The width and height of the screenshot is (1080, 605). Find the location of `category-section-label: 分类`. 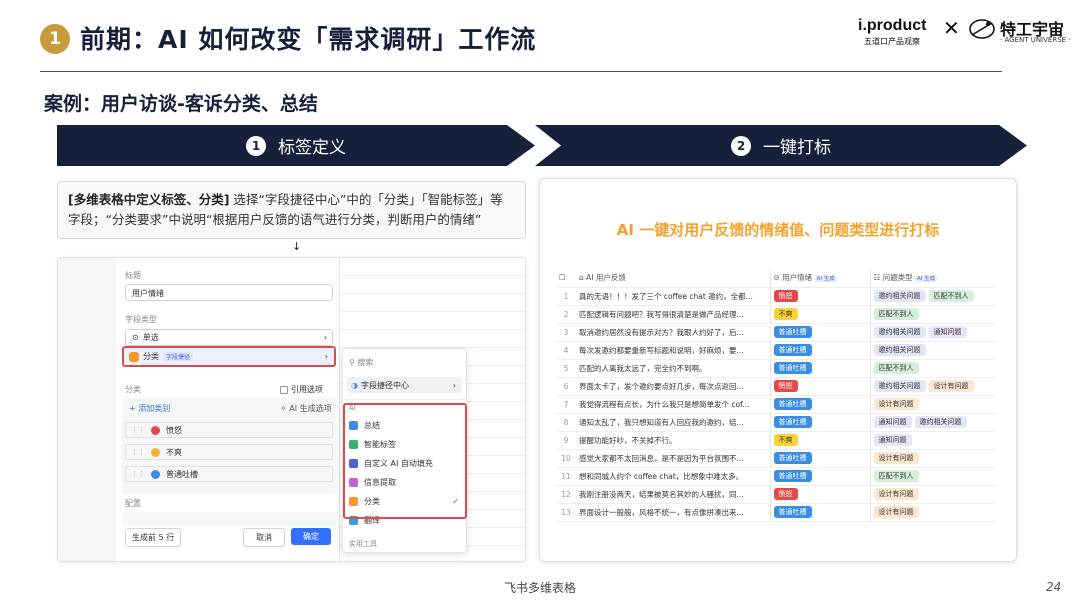

category-section-label: 分类 is located at coordinates (133, 389).